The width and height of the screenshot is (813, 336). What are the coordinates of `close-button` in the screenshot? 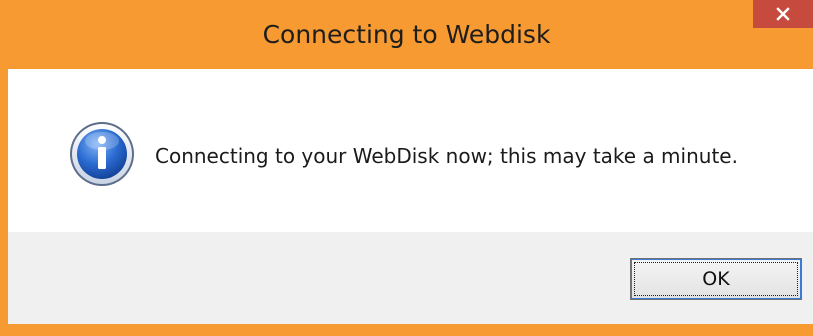 It's located at (783, 14).